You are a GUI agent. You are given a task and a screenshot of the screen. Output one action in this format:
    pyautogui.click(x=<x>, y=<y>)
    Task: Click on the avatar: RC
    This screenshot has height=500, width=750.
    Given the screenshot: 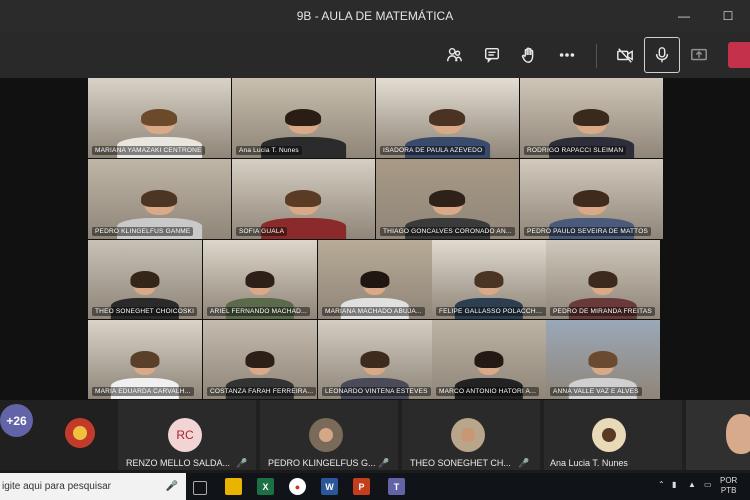 What is the action you would take?
    pyautogui.click(x=185, y=435)
    